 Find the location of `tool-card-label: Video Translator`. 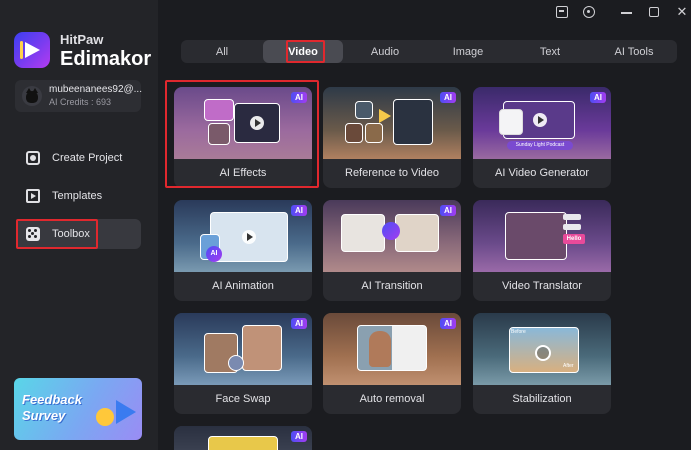

tool-card-label: Video Translator is located at coordinates (542, 286).